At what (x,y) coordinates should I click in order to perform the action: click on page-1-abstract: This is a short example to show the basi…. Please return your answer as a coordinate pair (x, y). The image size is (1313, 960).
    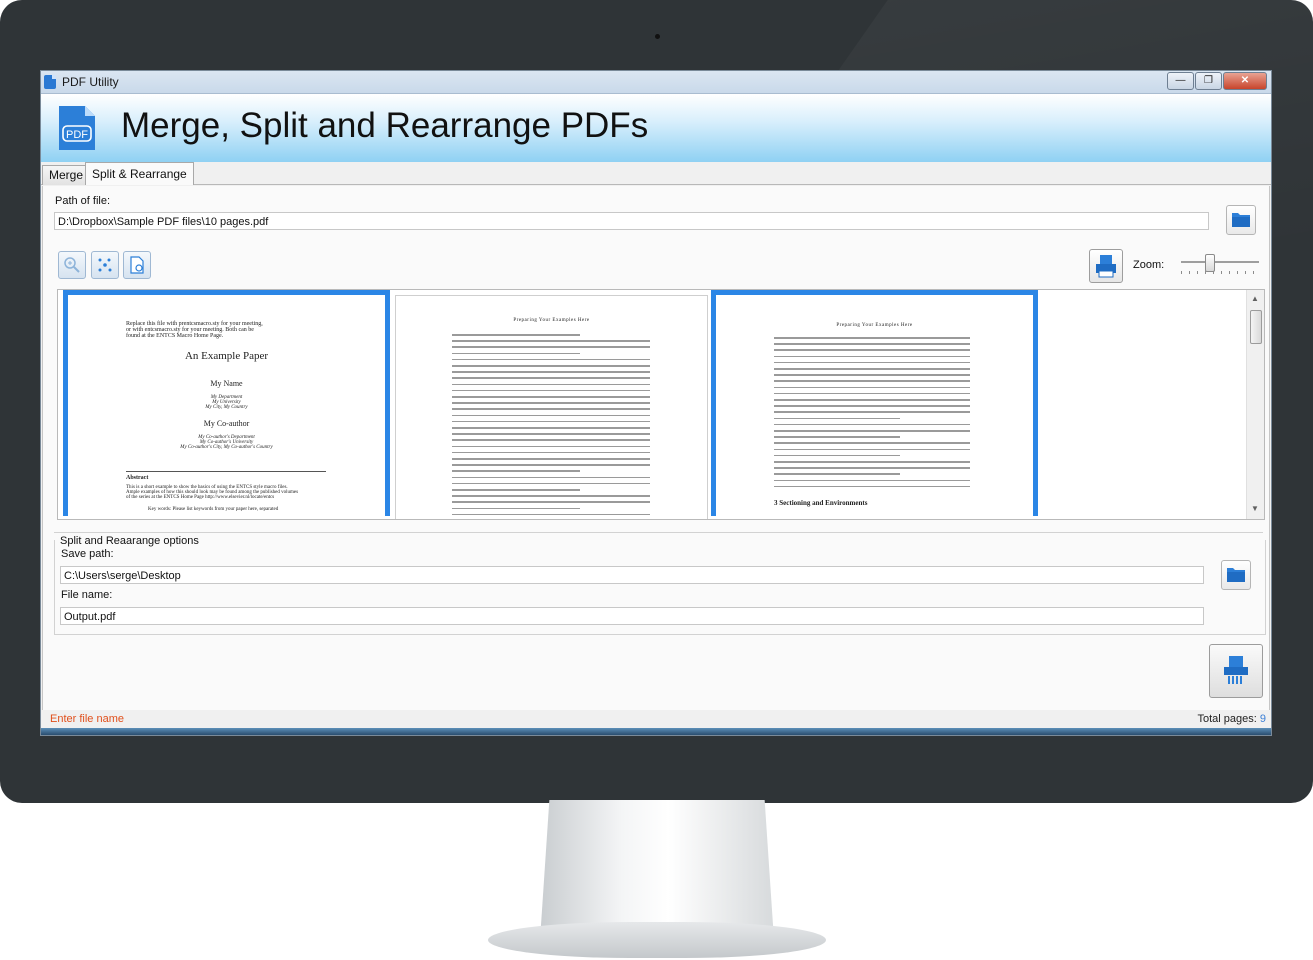
    Looking at the image, I should click on (212, 492).